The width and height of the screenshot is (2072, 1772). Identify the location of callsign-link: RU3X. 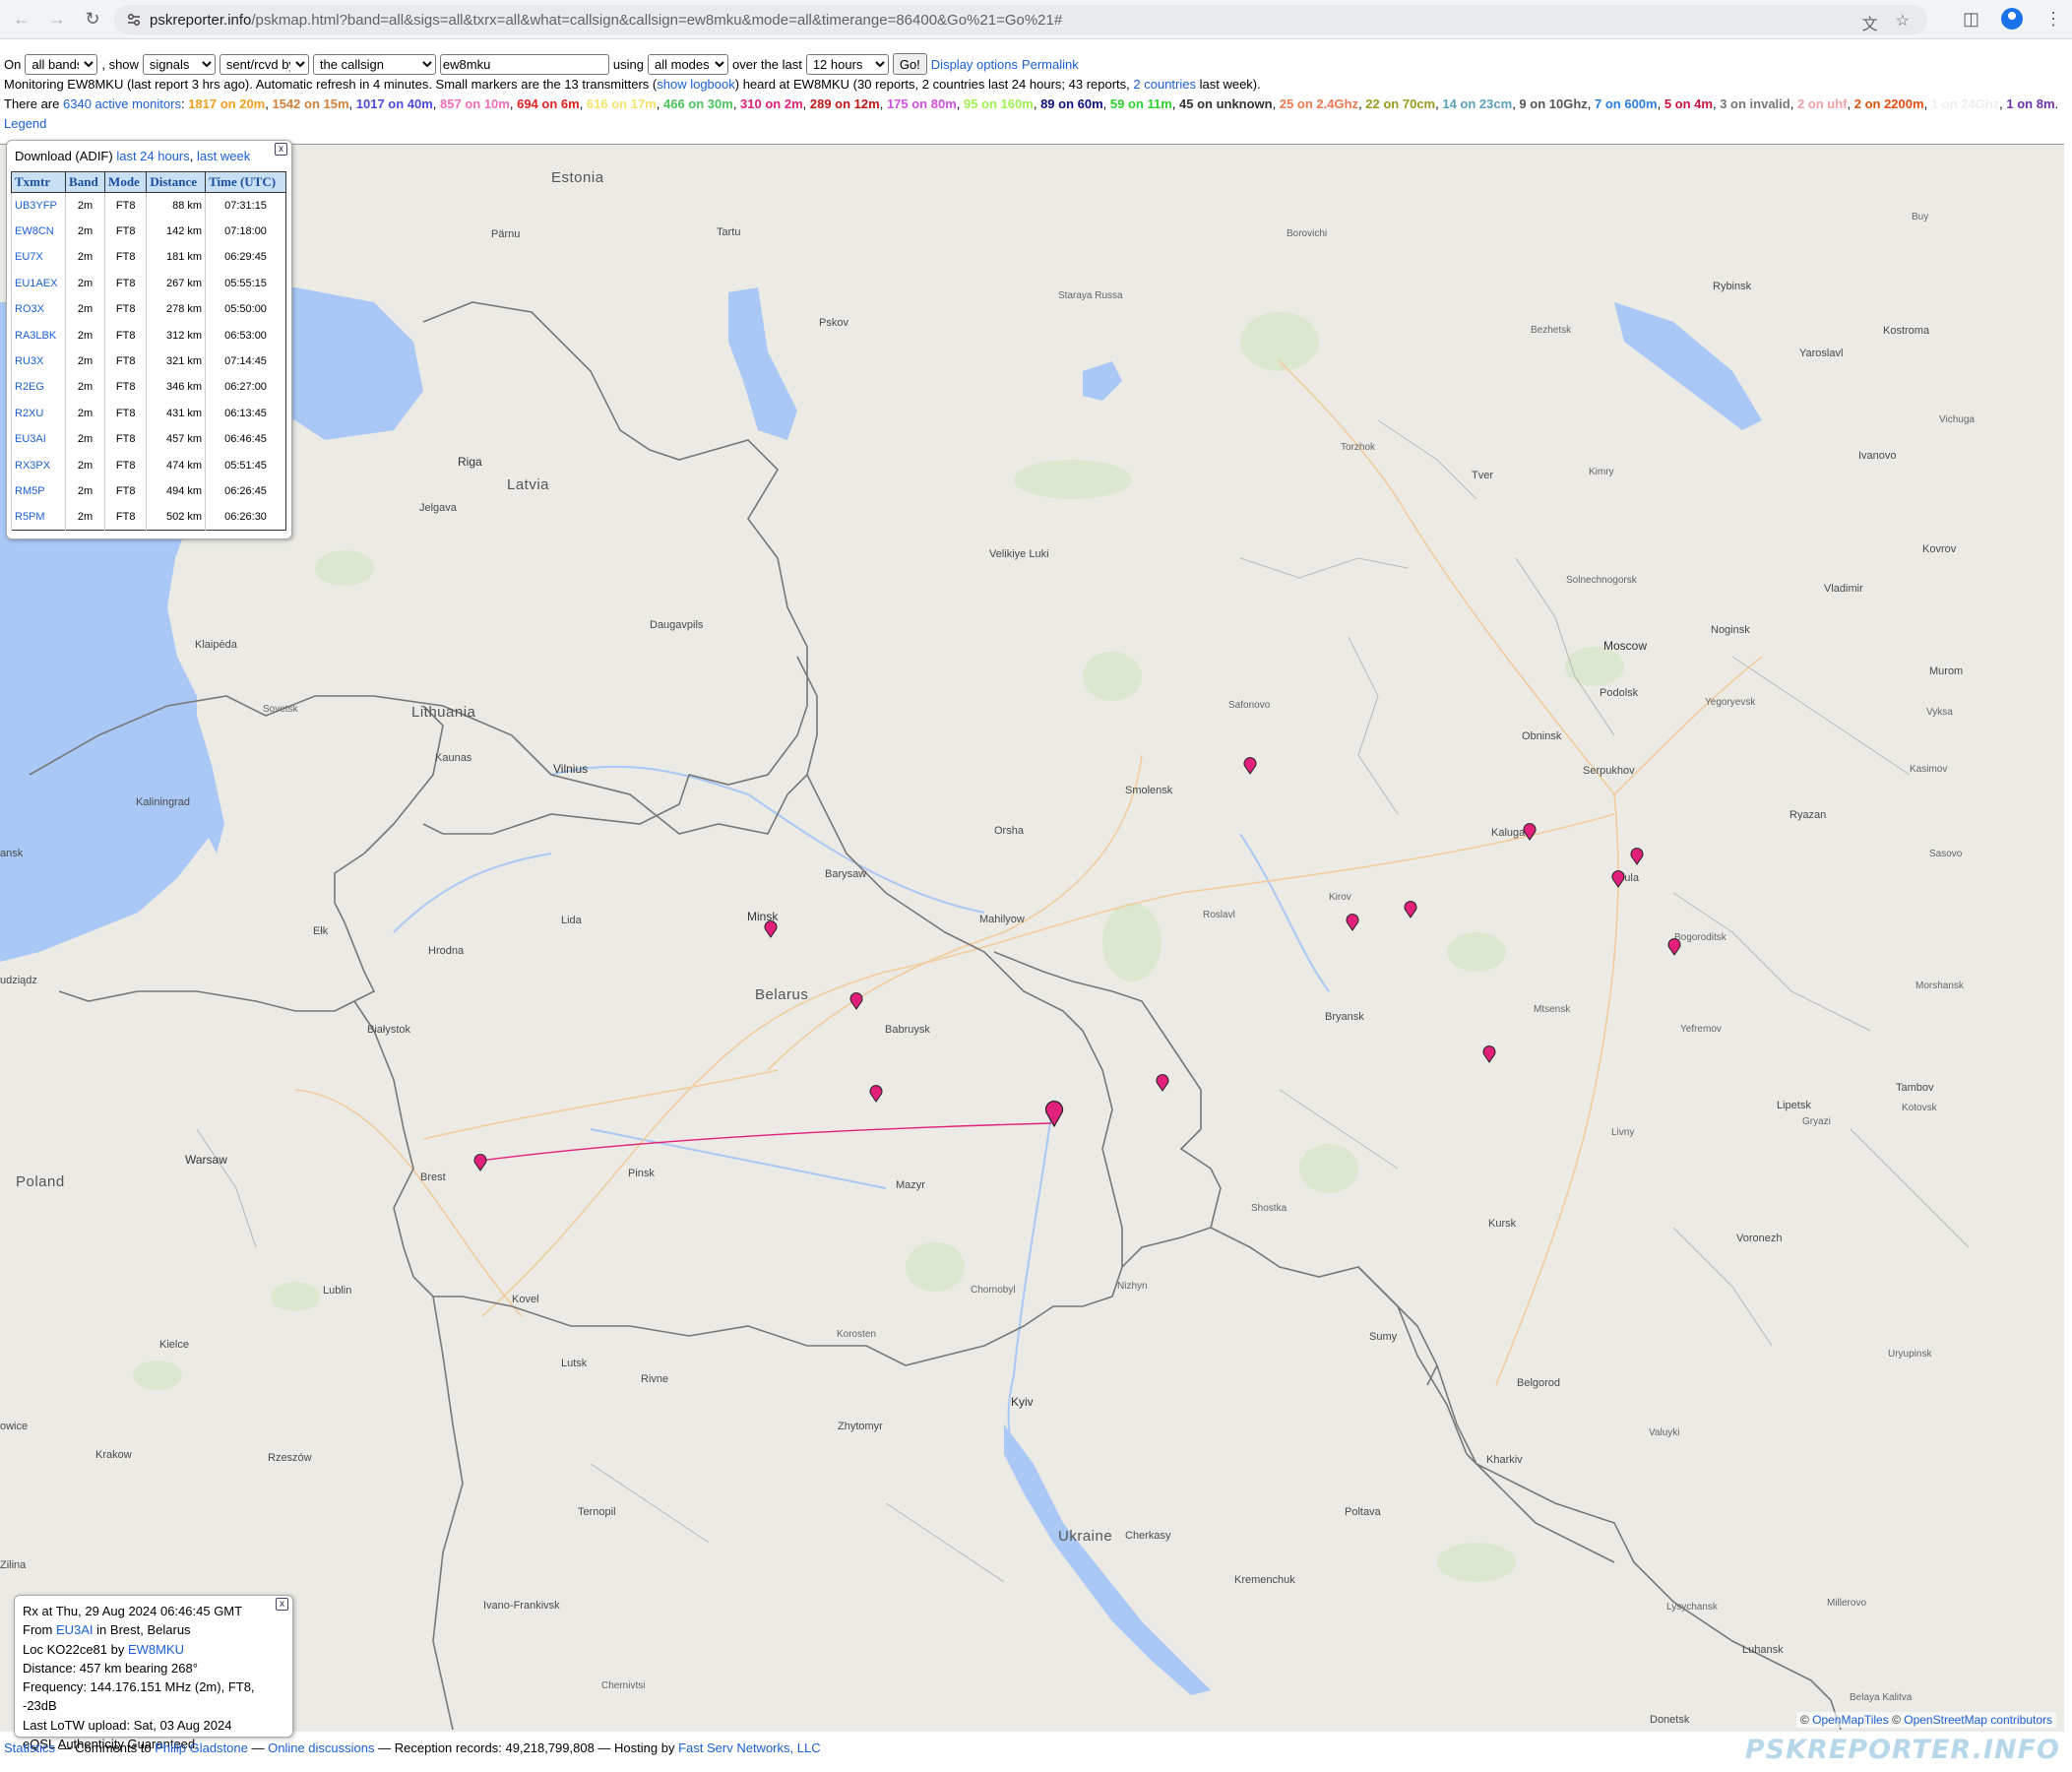
(38, 361).